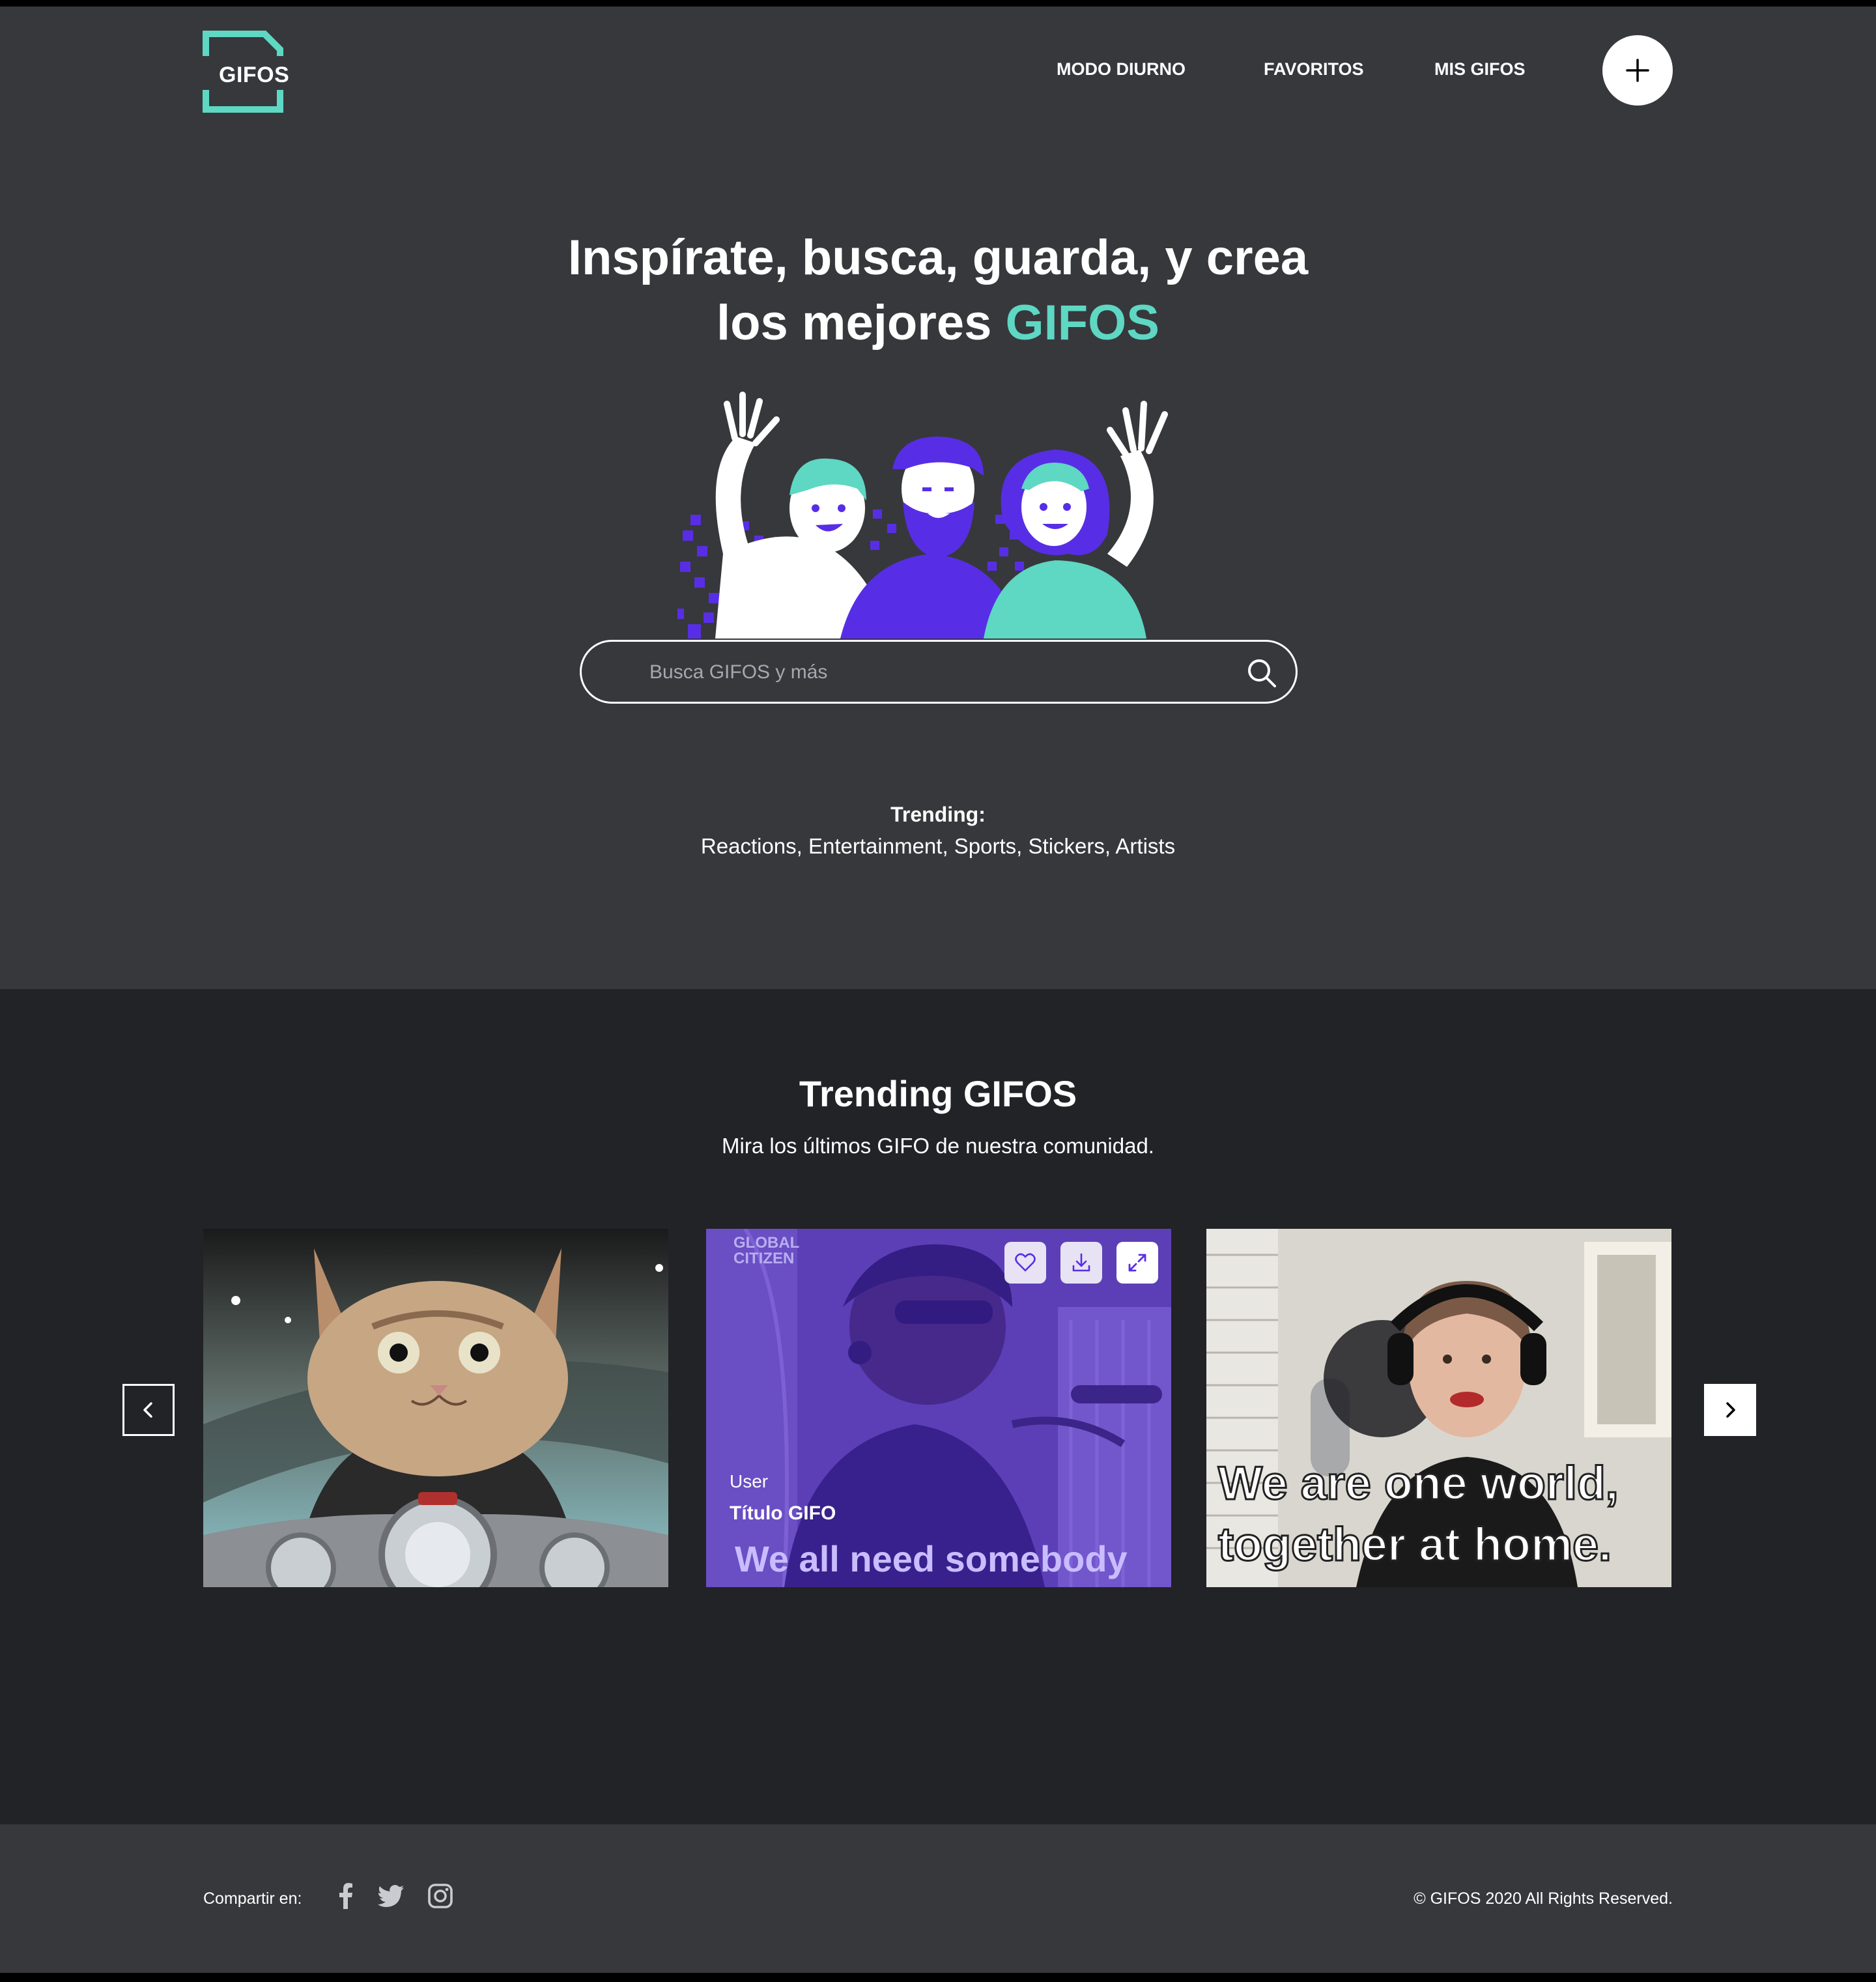 Image resolution: width=1876 pixels, height=1982 pixels. What do you see at coordinates (1314, 69) in the screenshot?
I see `nav-favoritos: FAVORITOS` at bounding box center [1314, 69].